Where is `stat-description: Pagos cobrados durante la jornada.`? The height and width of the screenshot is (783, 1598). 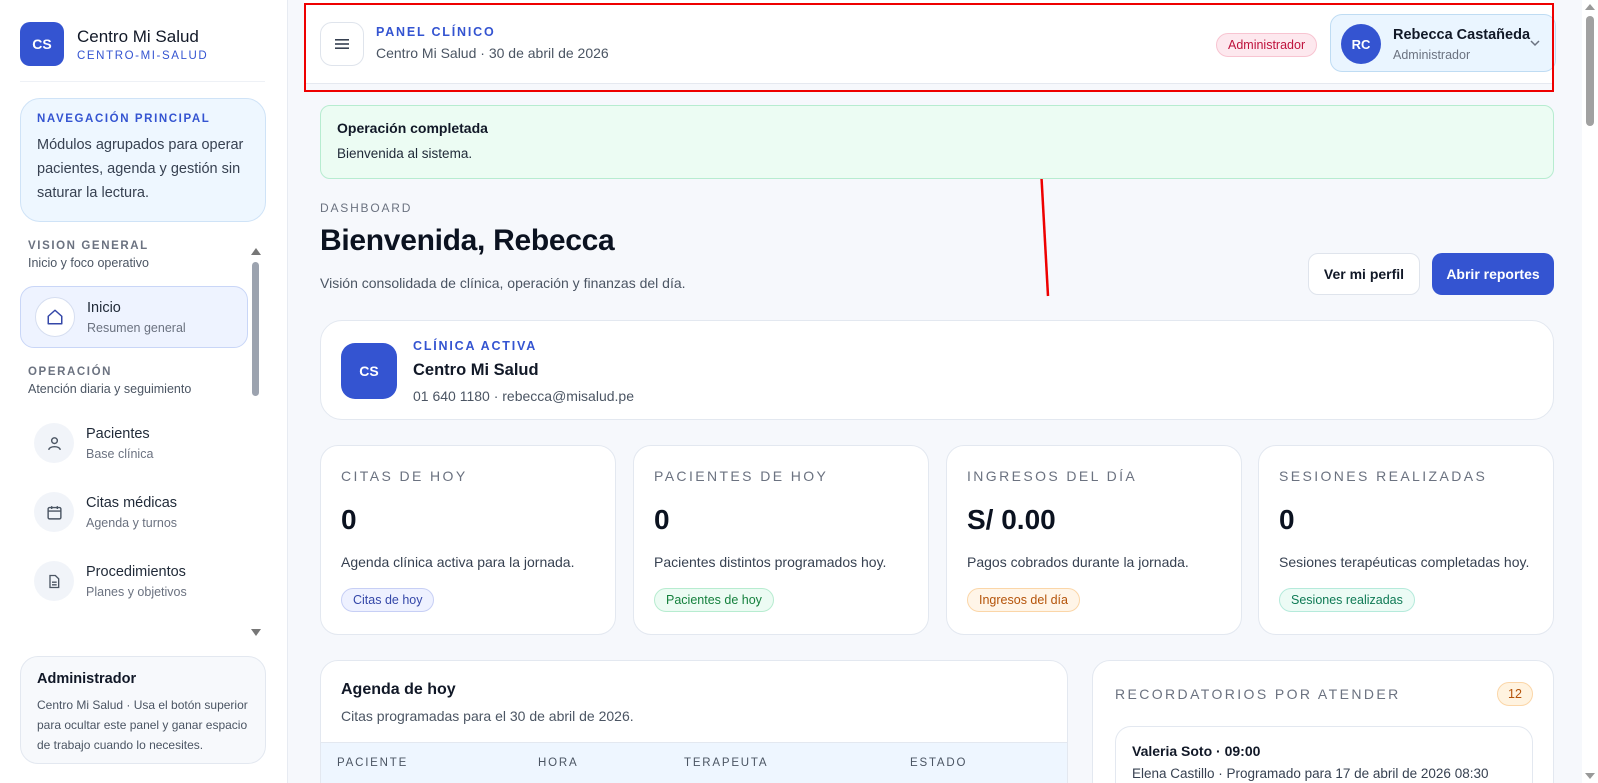 stat-description: Pagos cobrados durante la jornada. is located at coordinates (1078, 562).